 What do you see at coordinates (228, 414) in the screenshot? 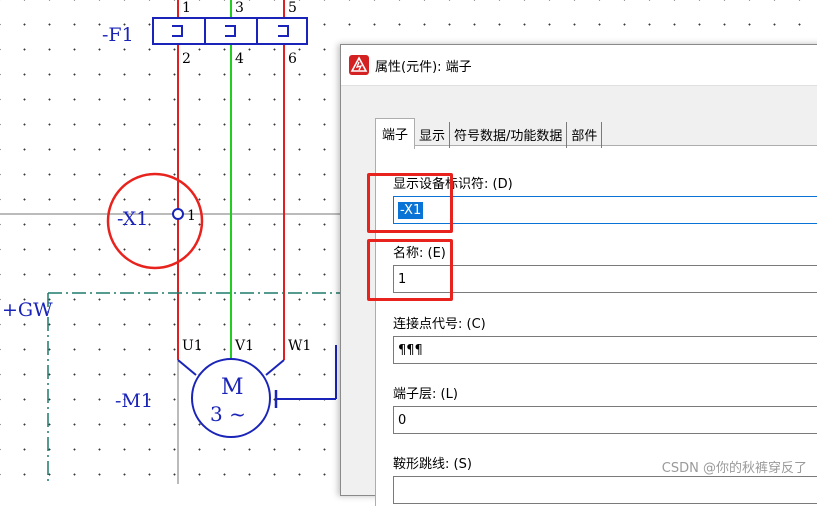
I see `motor-phase: 3 ~` at bounding box center [228, 414].